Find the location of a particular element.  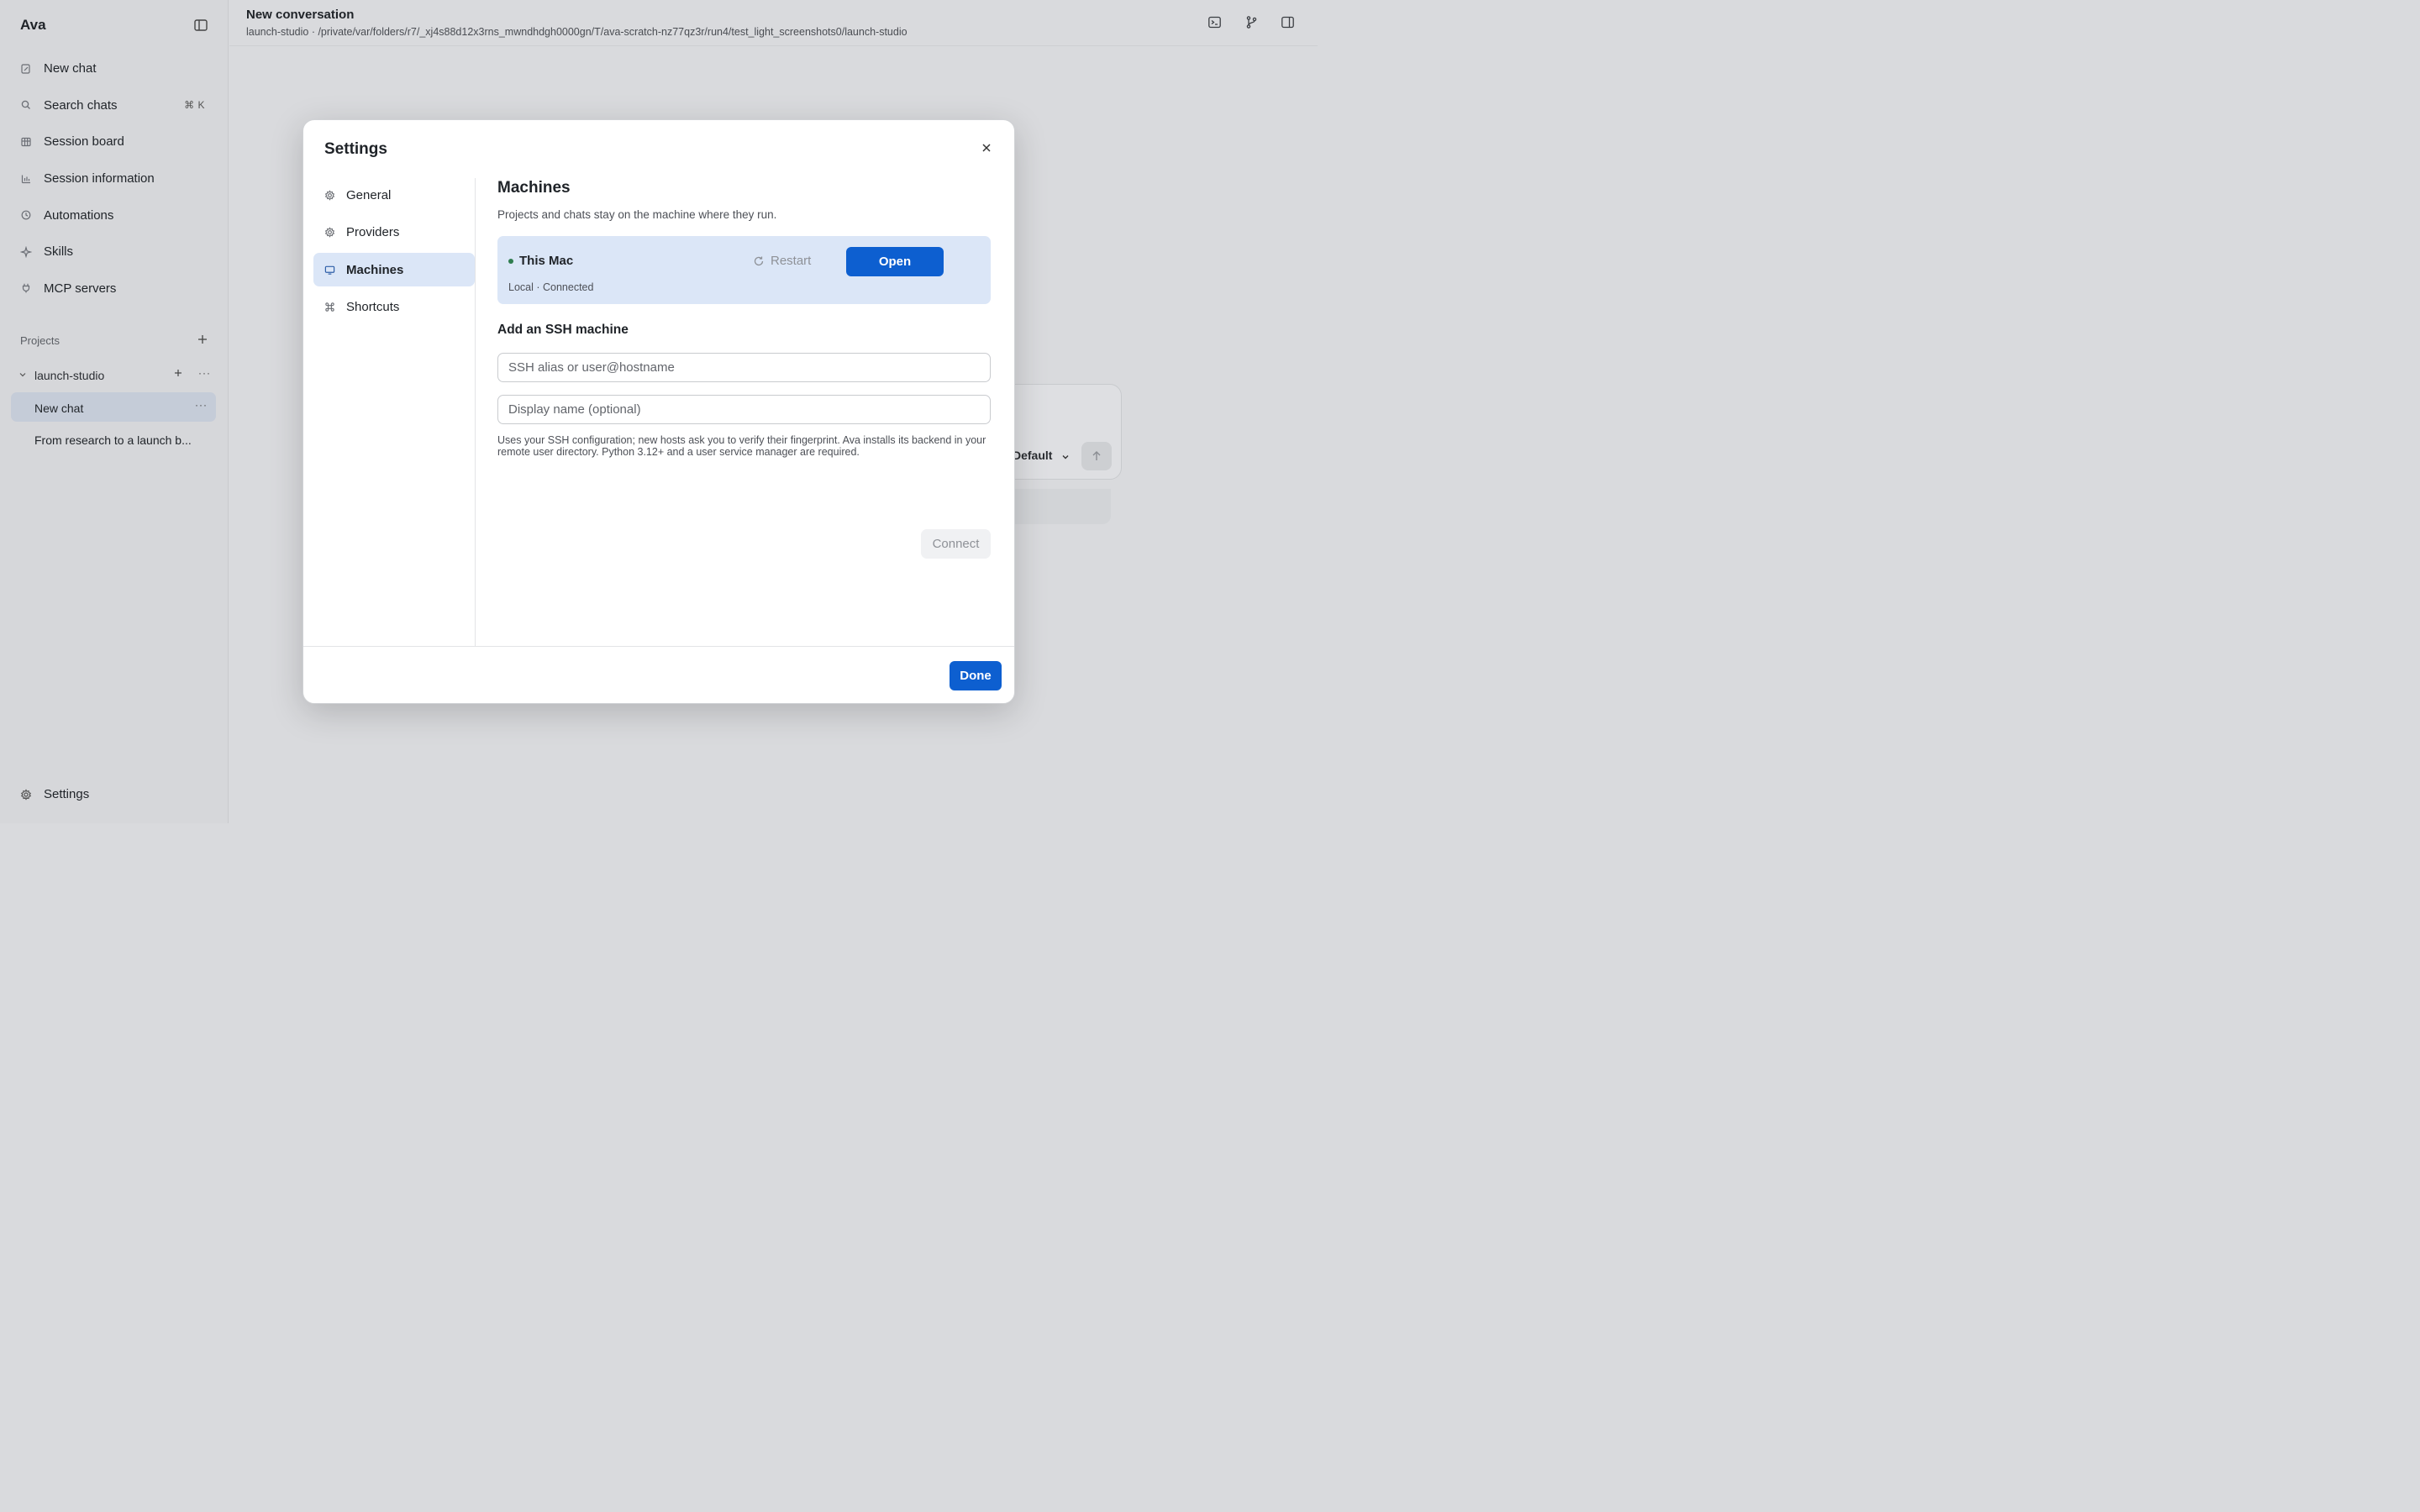

command-icon is located at coordinates (329, 307).